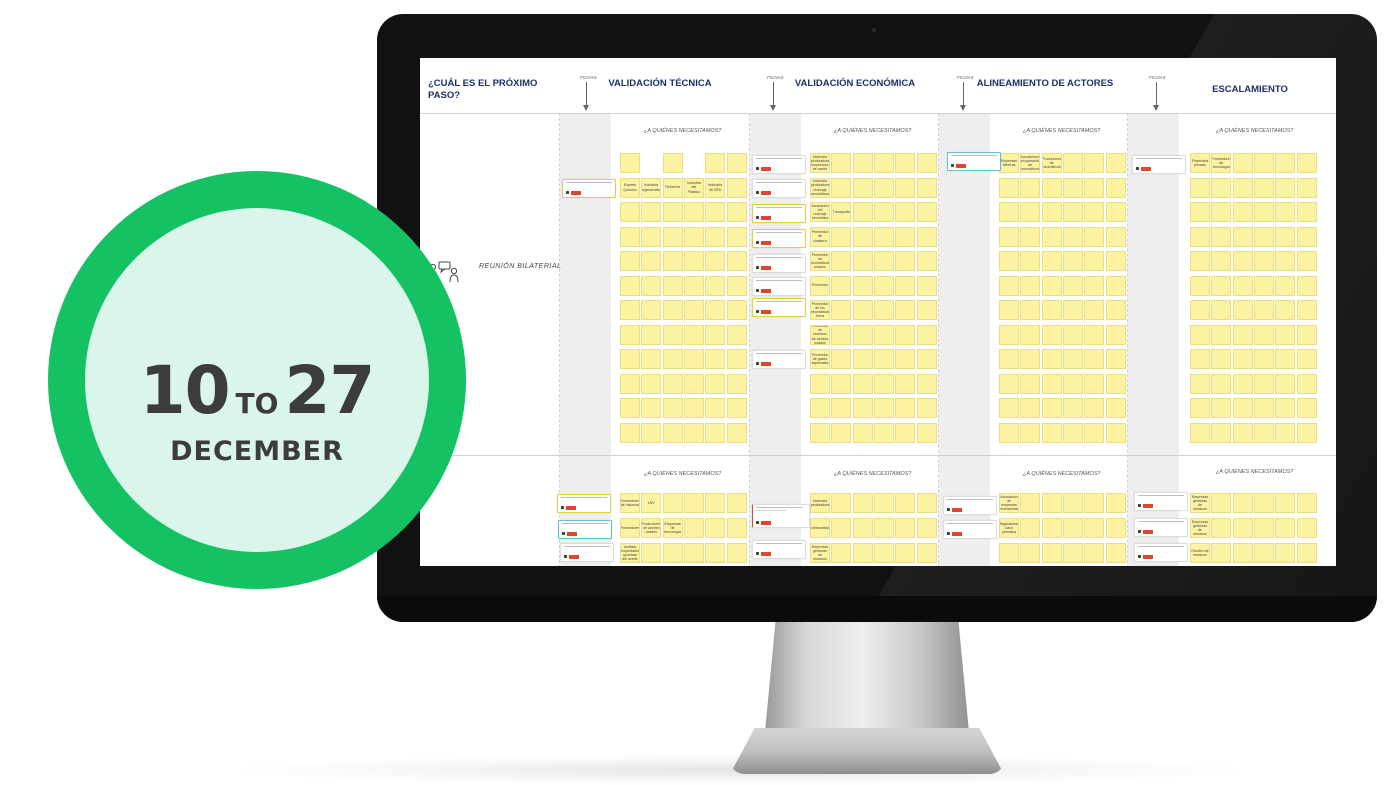  Describe the element at coordinates (1200, 528) in the screenshot. I see `sticky-note: Empresas gestoras de residuos` at that location.